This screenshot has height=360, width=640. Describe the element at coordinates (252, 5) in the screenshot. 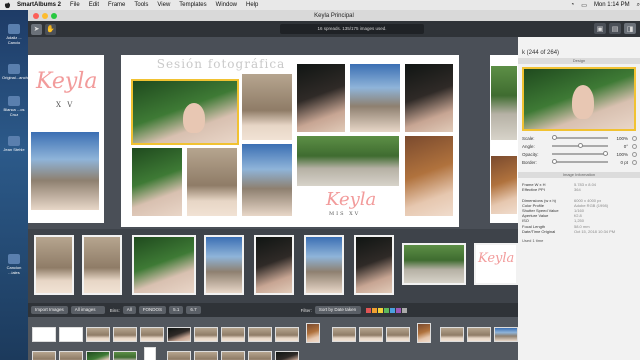

I see `menu-help: Help` at that location.